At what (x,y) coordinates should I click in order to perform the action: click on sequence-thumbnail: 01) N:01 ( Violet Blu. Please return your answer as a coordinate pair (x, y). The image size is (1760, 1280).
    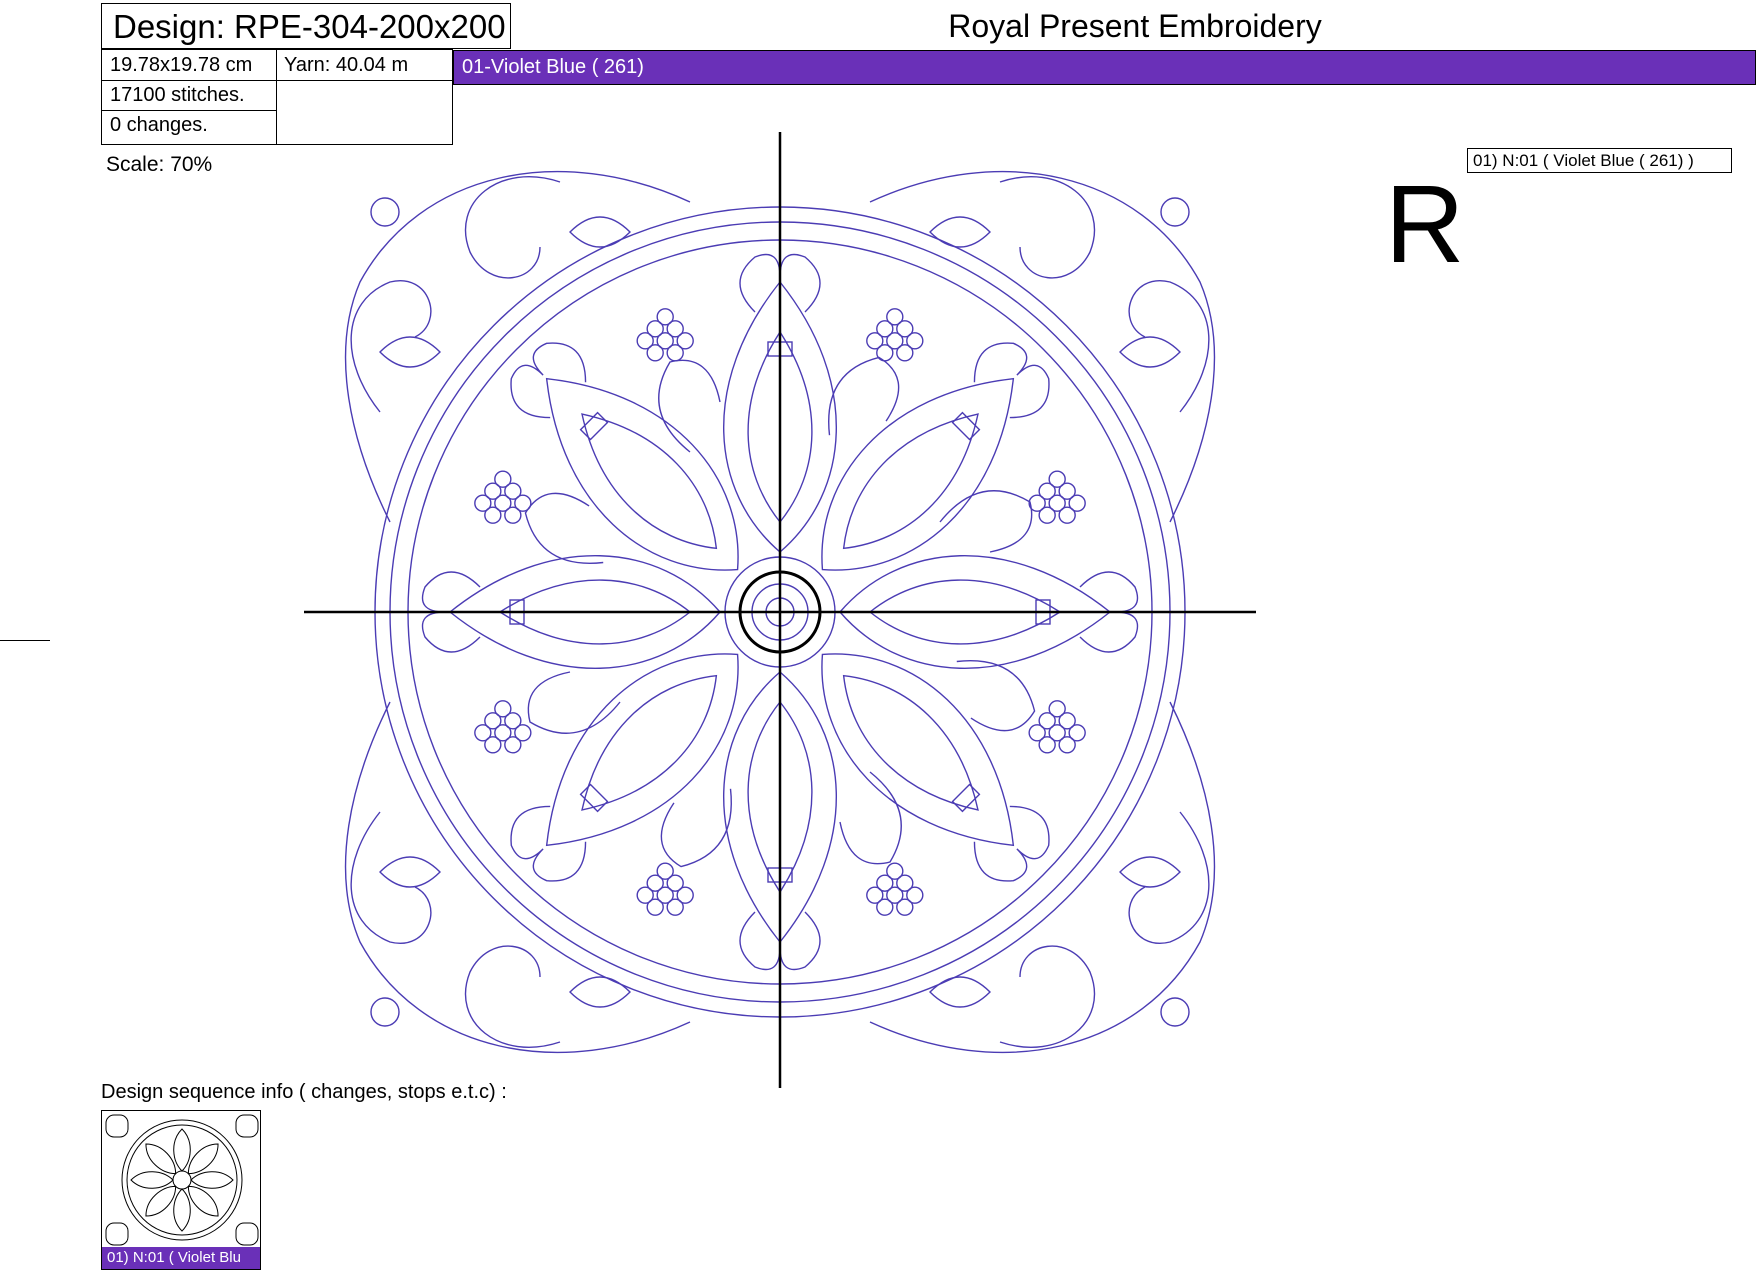
    Looking at the image, I should click on (181, 1190).